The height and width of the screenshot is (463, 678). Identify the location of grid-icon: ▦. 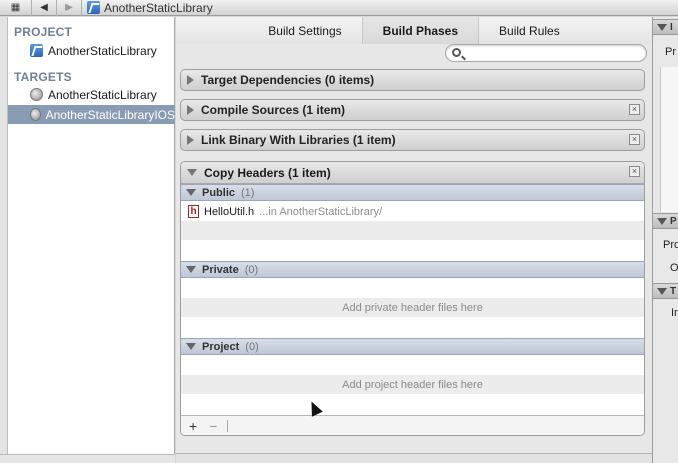
(15, 7).